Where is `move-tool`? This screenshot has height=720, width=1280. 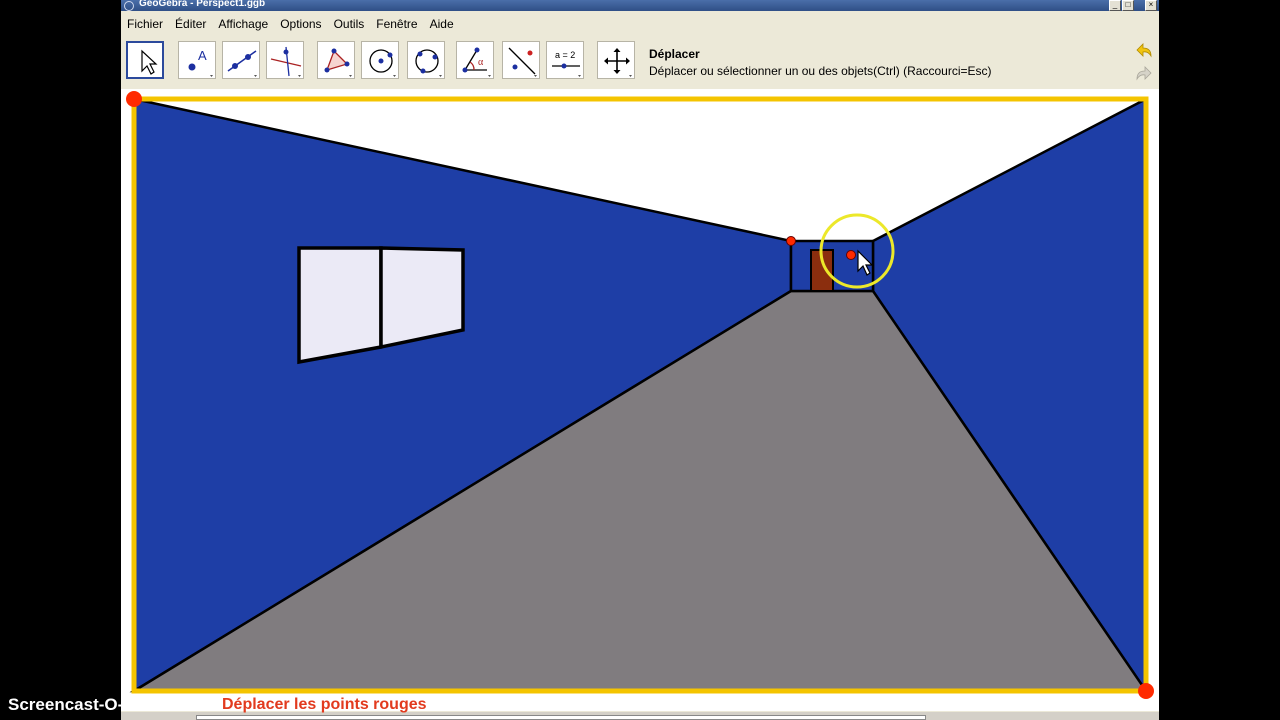 move-tool is located at coordinates (145, 60).